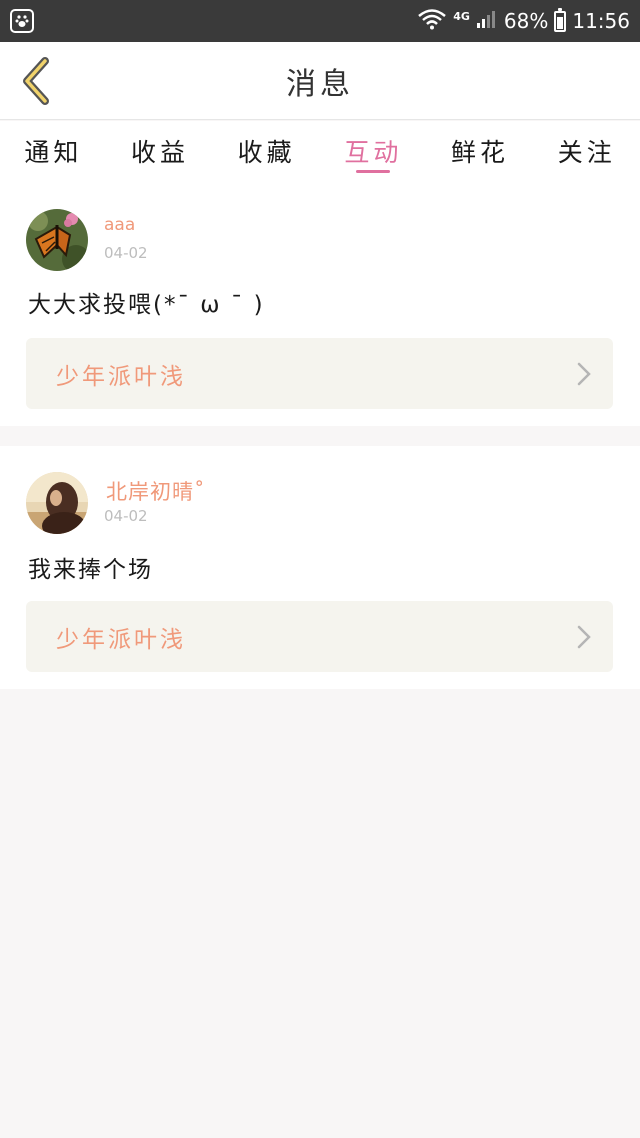 The height and width of the screenshot is (1138, 640). What do you see at coordinates (22, 21) in the screenshot?
I see `baidu-paw-icon` at bounding box center [22, 21].